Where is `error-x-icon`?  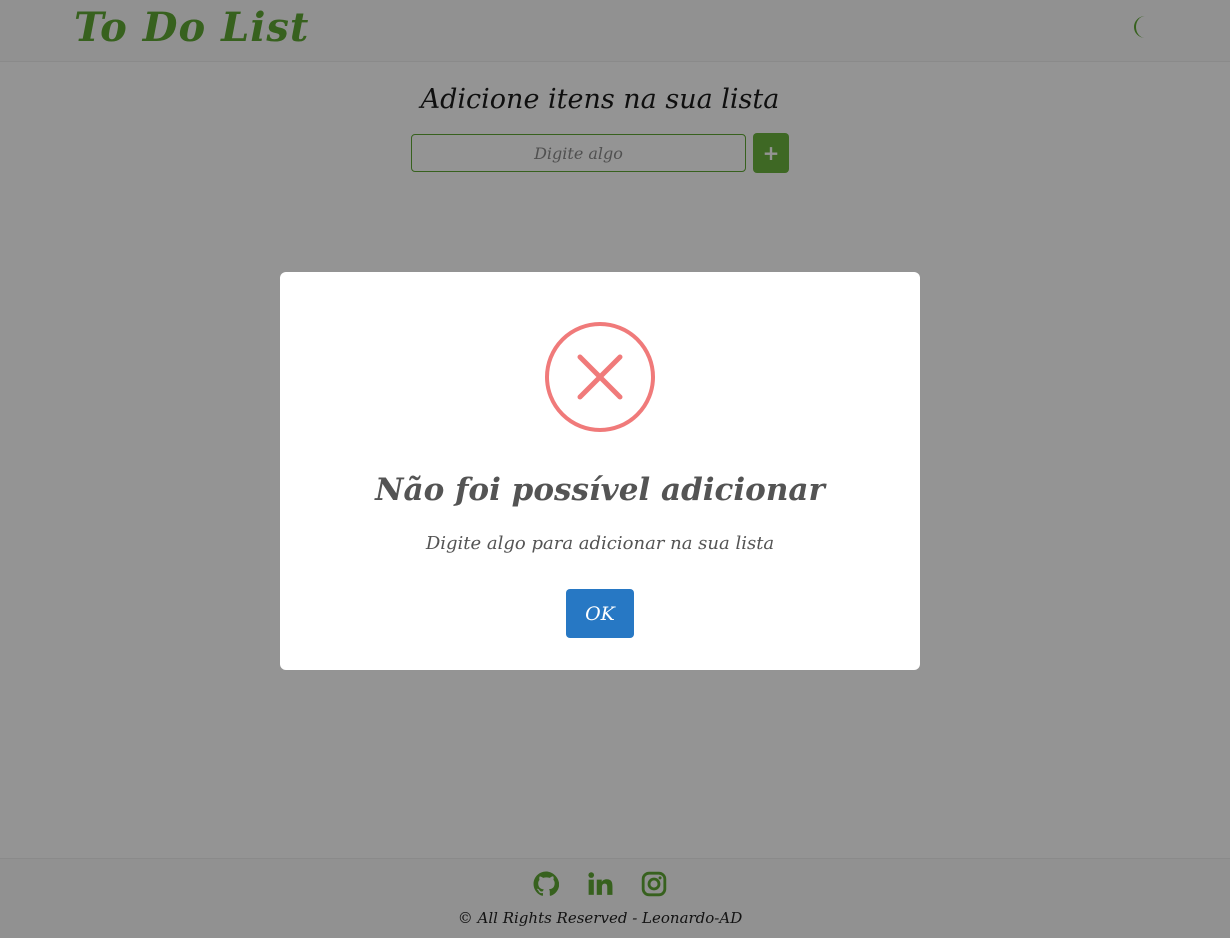 error-x-icon is located at coordinates (600, 377).